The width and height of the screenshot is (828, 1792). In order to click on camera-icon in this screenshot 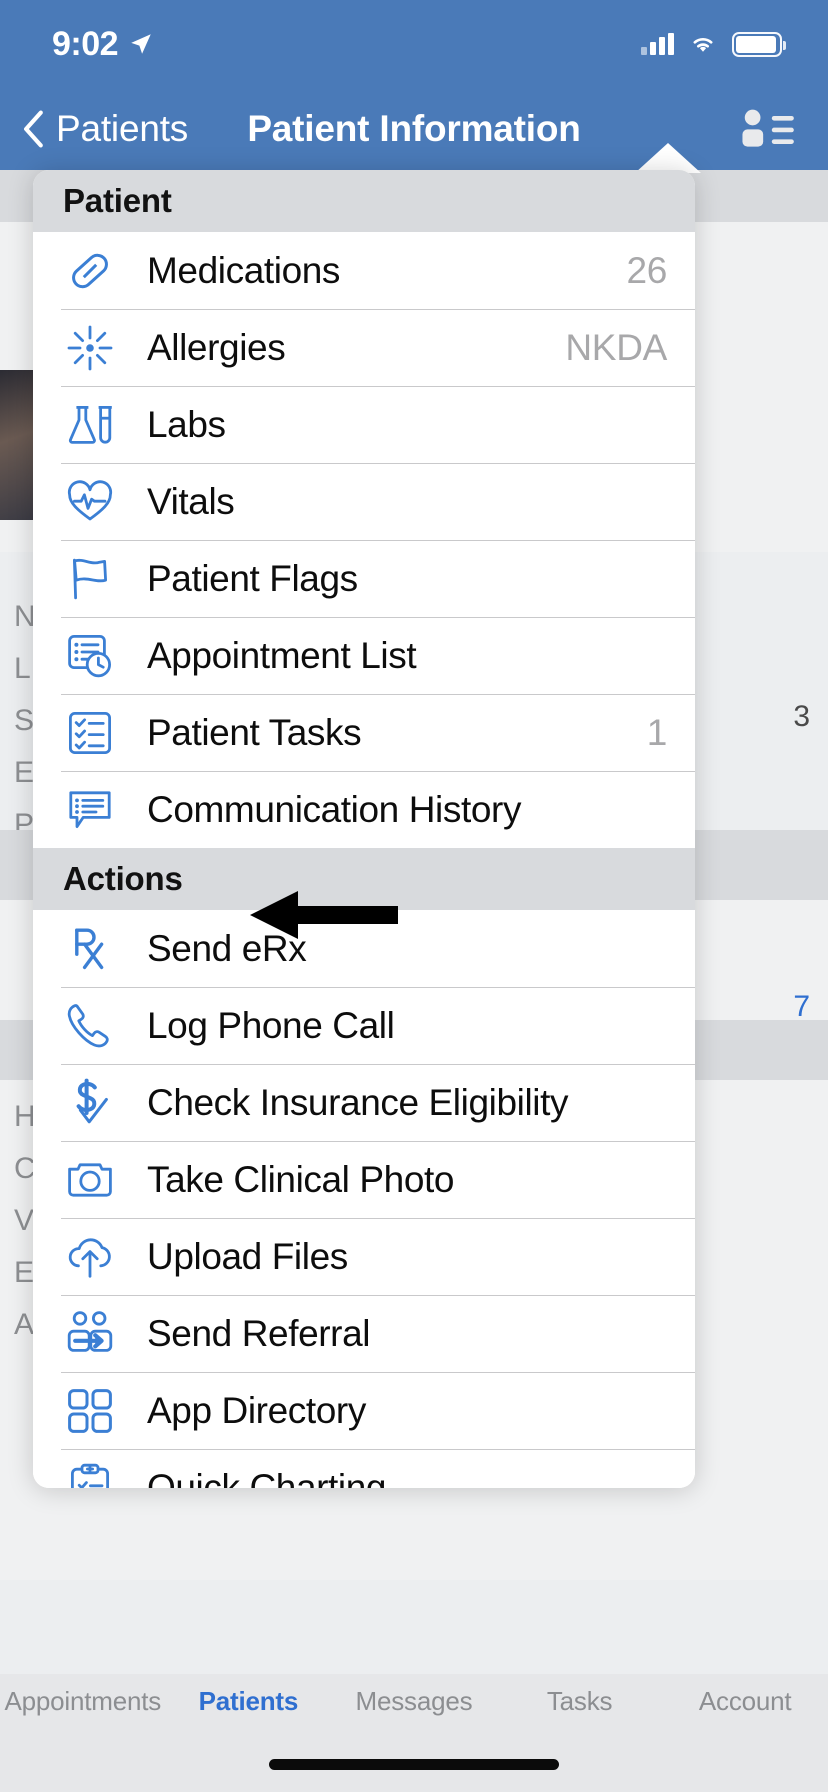, I will do `click(90, 1180)`.